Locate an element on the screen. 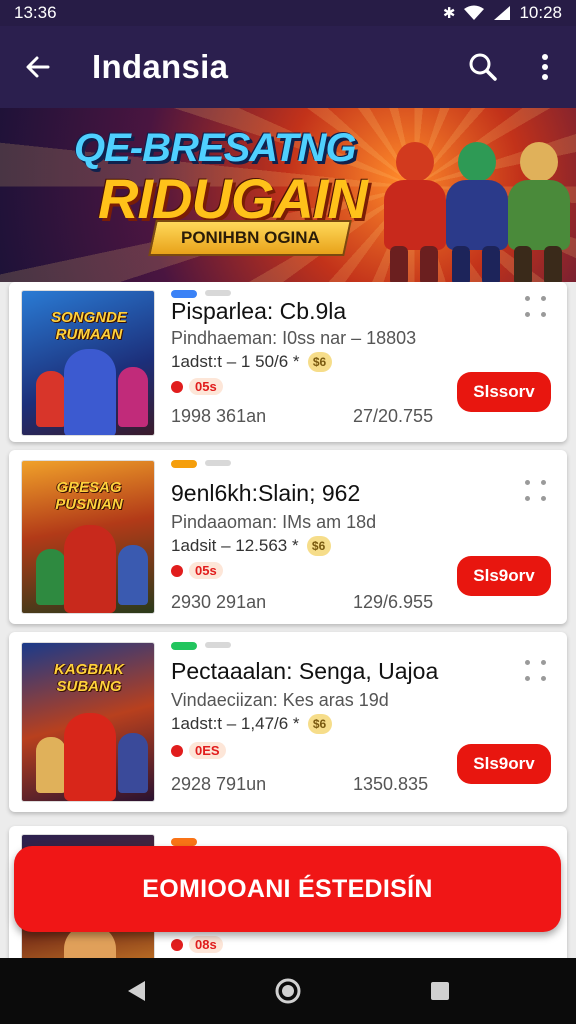  back-arrow-icon is located at coordinates (38, 67).